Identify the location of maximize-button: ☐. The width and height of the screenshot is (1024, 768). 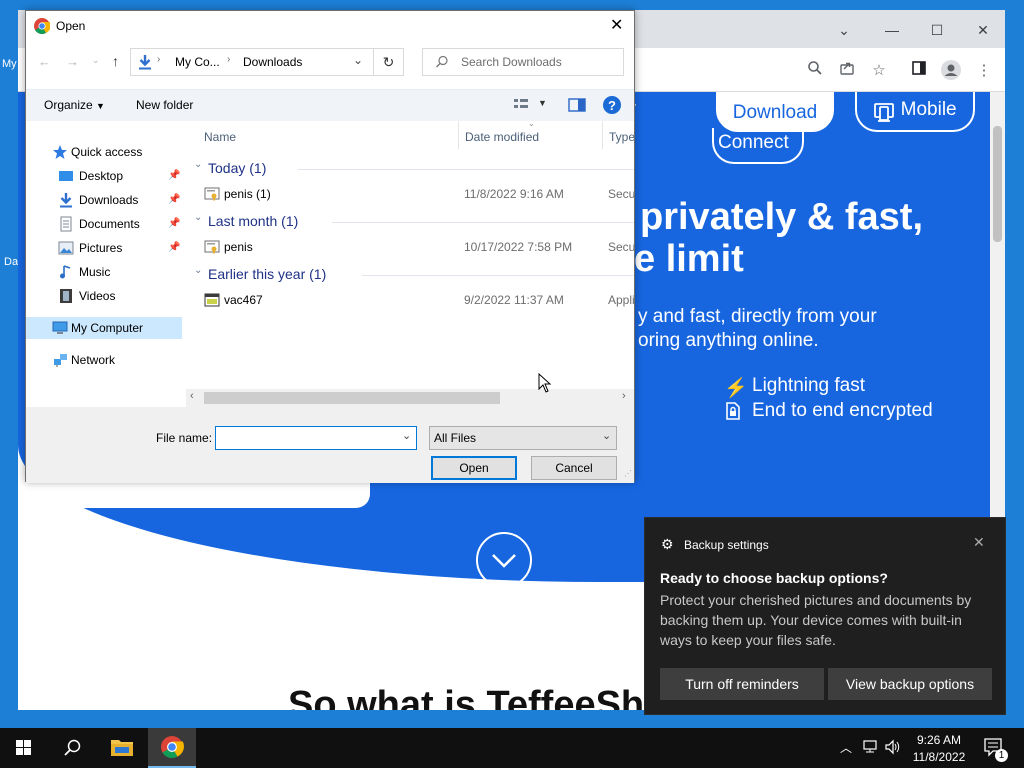
(937, 30).